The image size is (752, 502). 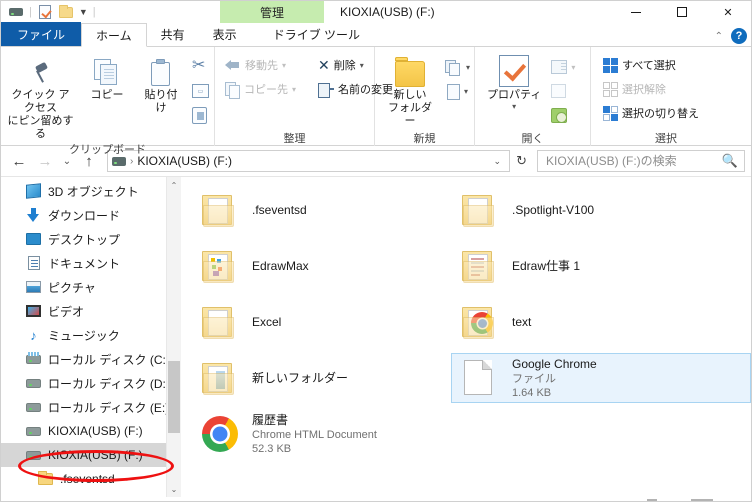 I want to click on history-icon, so click(x=559, y=115).